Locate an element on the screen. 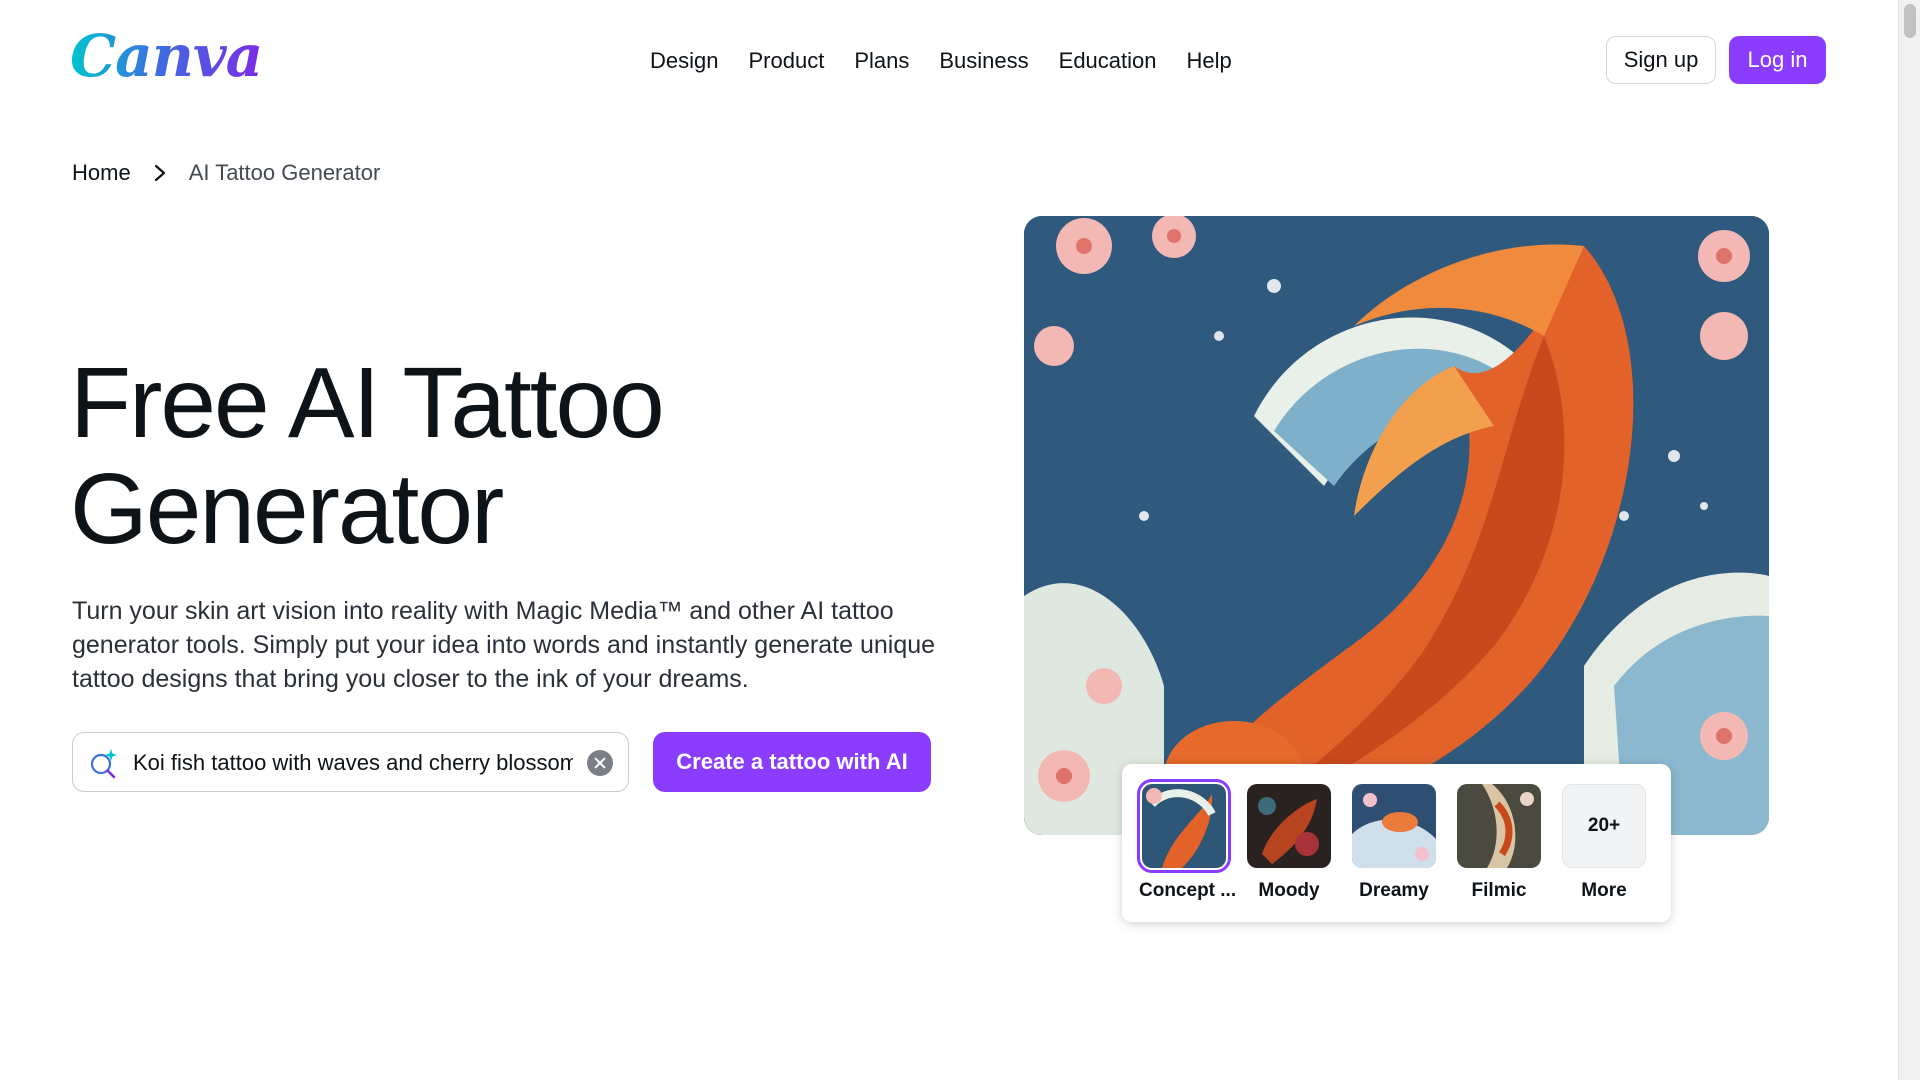  breadcrumb-home: Home is located at coordinates (101, 173).